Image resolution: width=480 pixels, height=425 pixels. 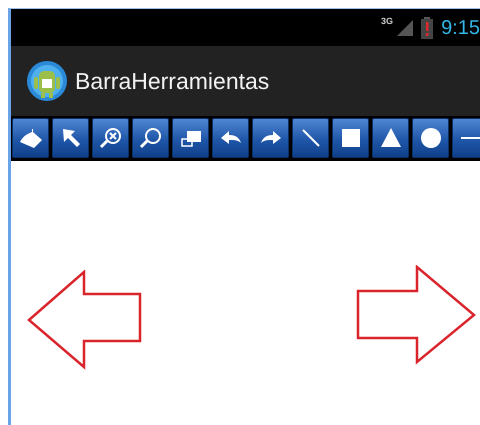 What do you see at coordinates (172, 81) in the screenshot?
I see `app-title: BarraHerramientas` at bounding box center [172, 81].